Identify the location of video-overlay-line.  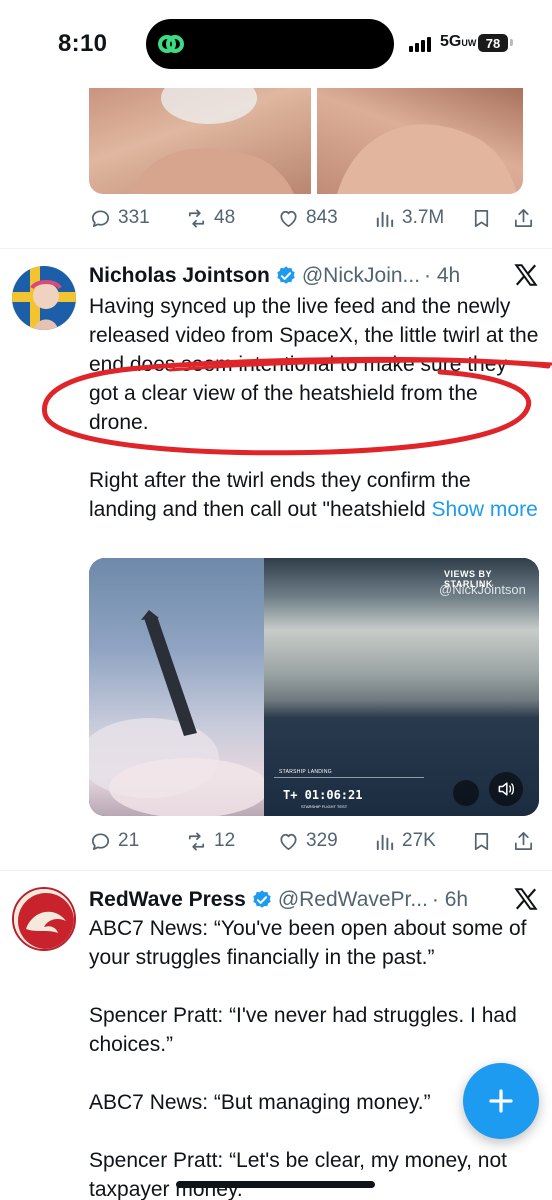
(349, 777).